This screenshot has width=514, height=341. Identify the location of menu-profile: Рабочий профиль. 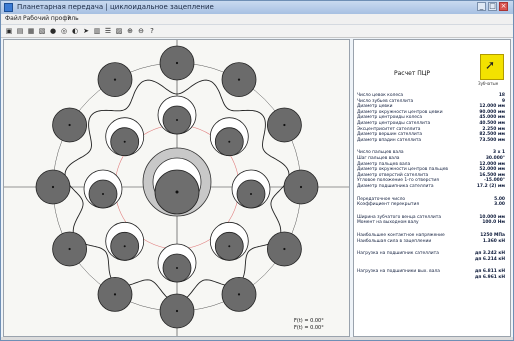
(51, 19).